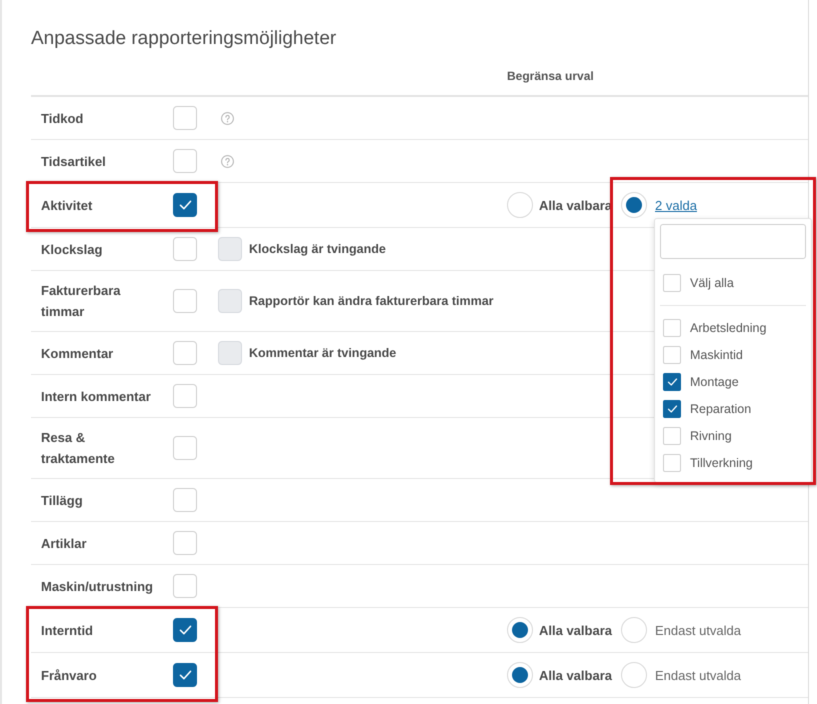 Image resolution: width=817 pixels, height=704 pixels. I want to click on option-label: Rapportör kan ändra fakturerbara timmar, so click(371, 301).